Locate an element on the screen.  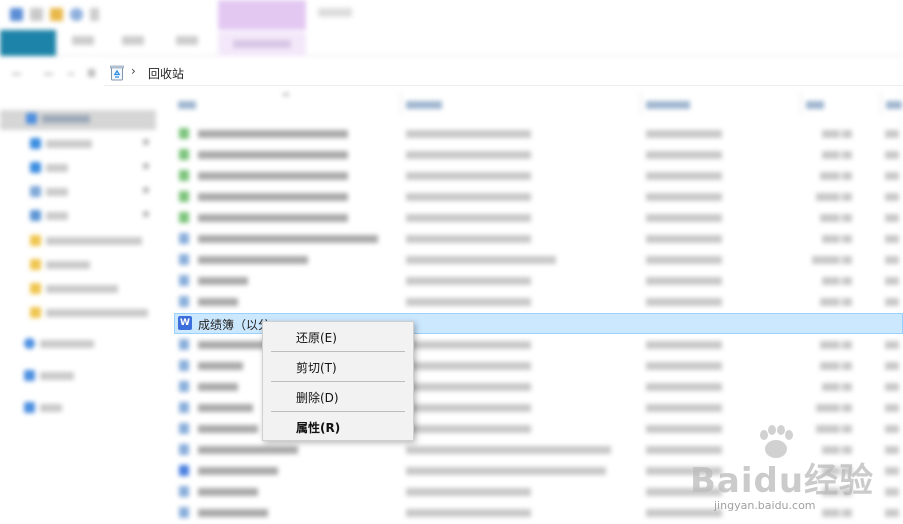
tab-view is located at coordinates (187, 40).